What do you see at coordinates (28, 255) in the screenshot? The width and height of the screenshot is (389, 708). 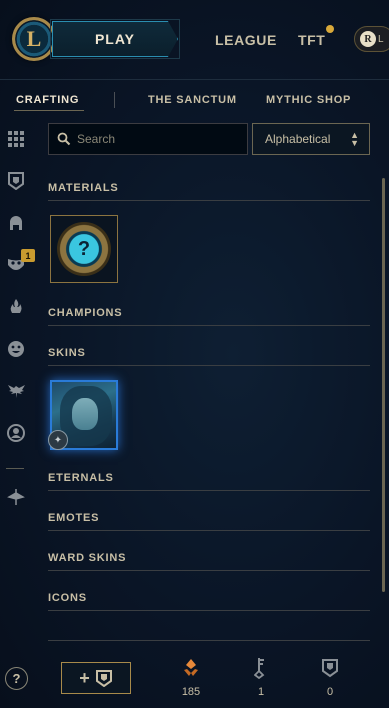 I see `mask-count-badge: 1` at bounding box center [28, 255].